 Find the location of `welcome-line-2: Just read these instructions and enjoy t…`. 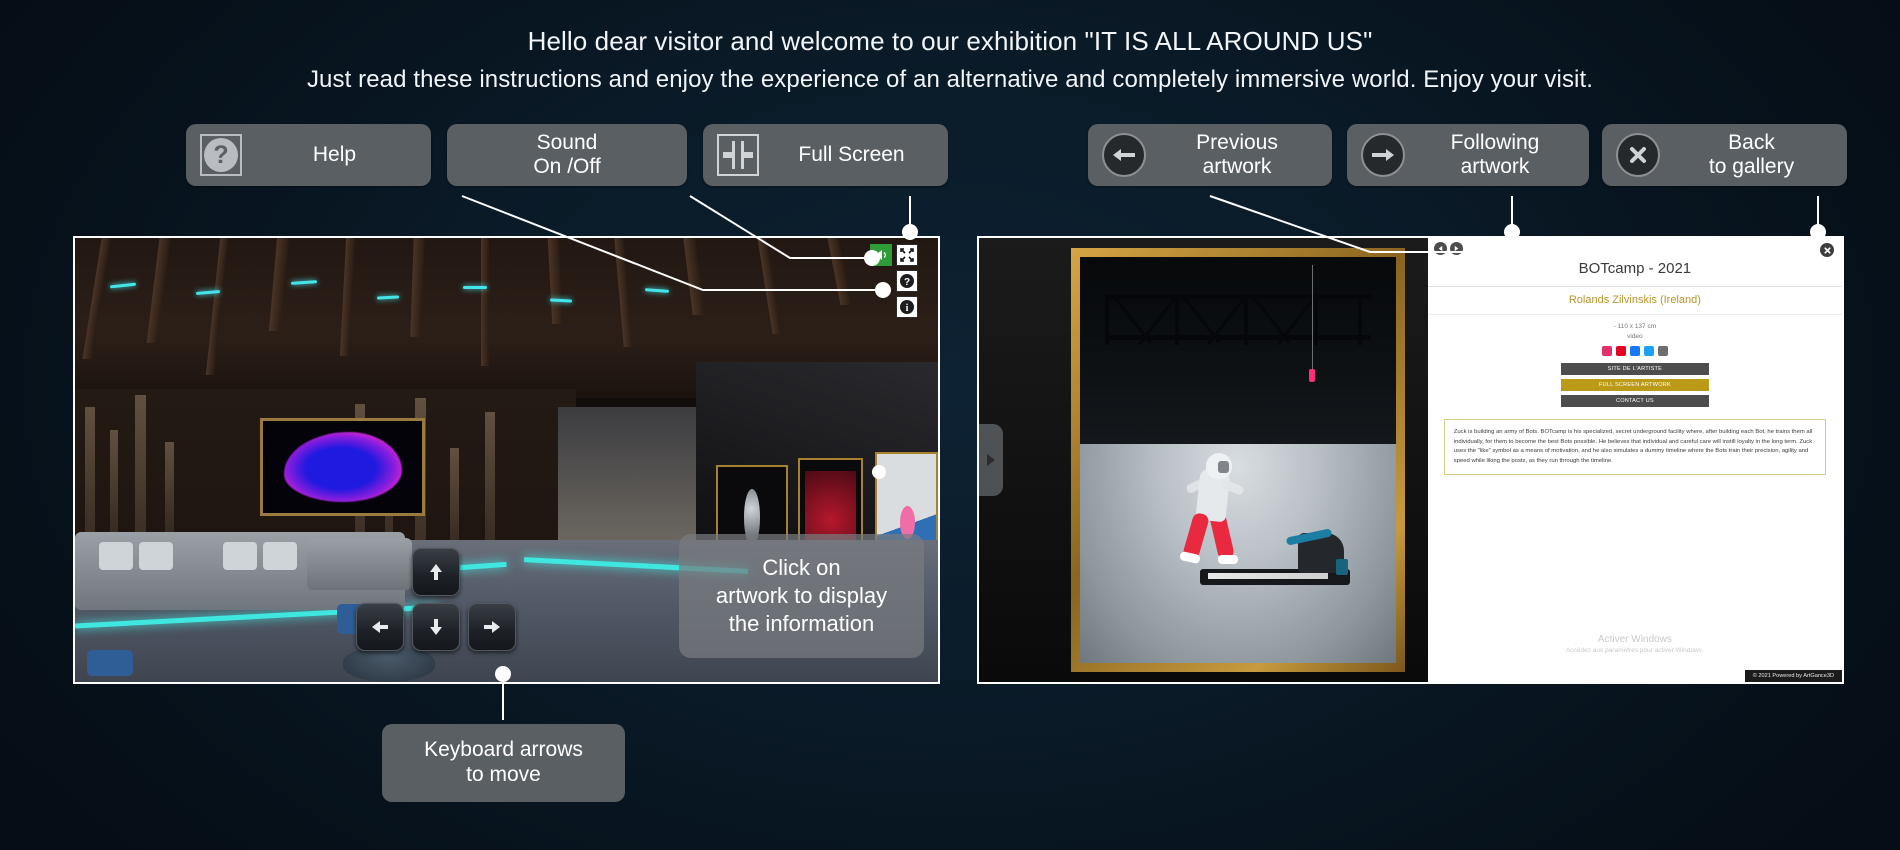

welcome-line-2: Just read these instructions and enjoy t… is located at coordinates (950, 80).